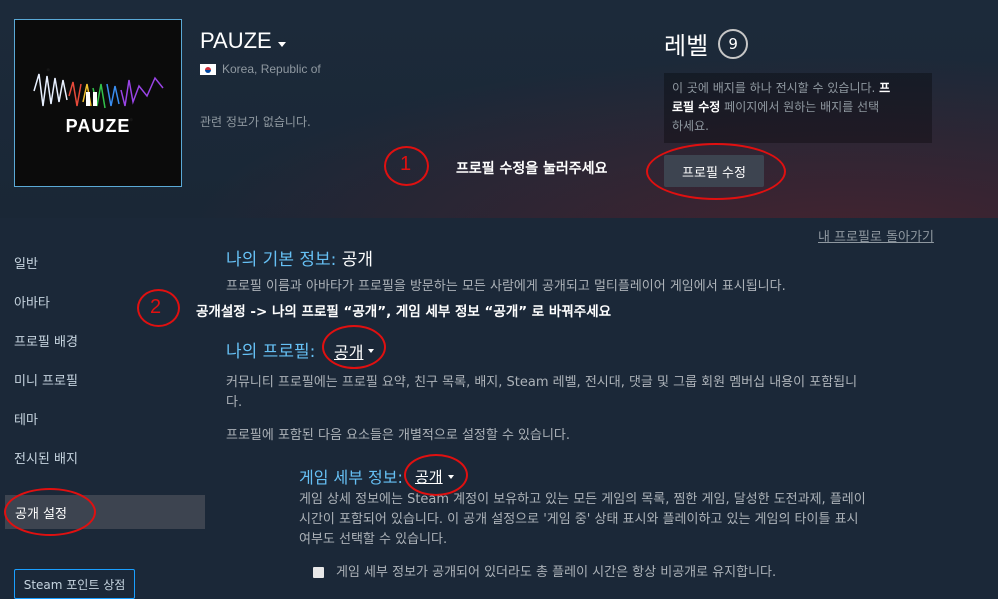 Image resolution: width=998 pixels, height=599 pixels. I want to click on chevron-down-icon, so click(281, 44).